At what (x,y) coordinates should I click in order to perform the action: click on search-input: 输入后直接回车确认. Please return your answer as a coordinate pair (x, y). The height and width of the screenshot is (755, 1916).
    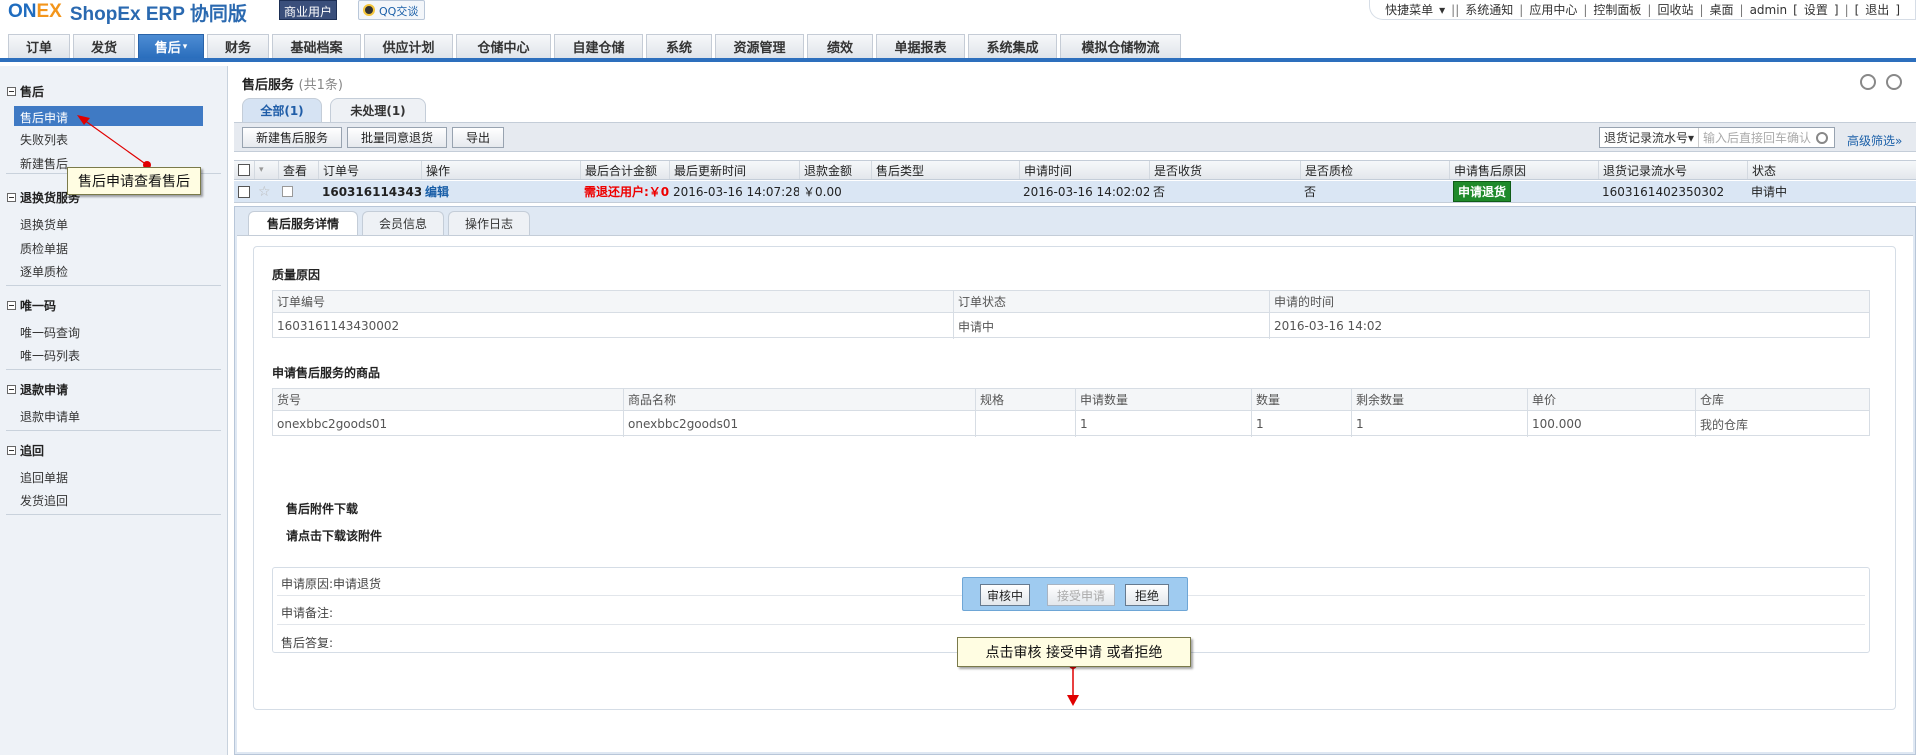
    Looking at the image, I should click on (1757, 137).